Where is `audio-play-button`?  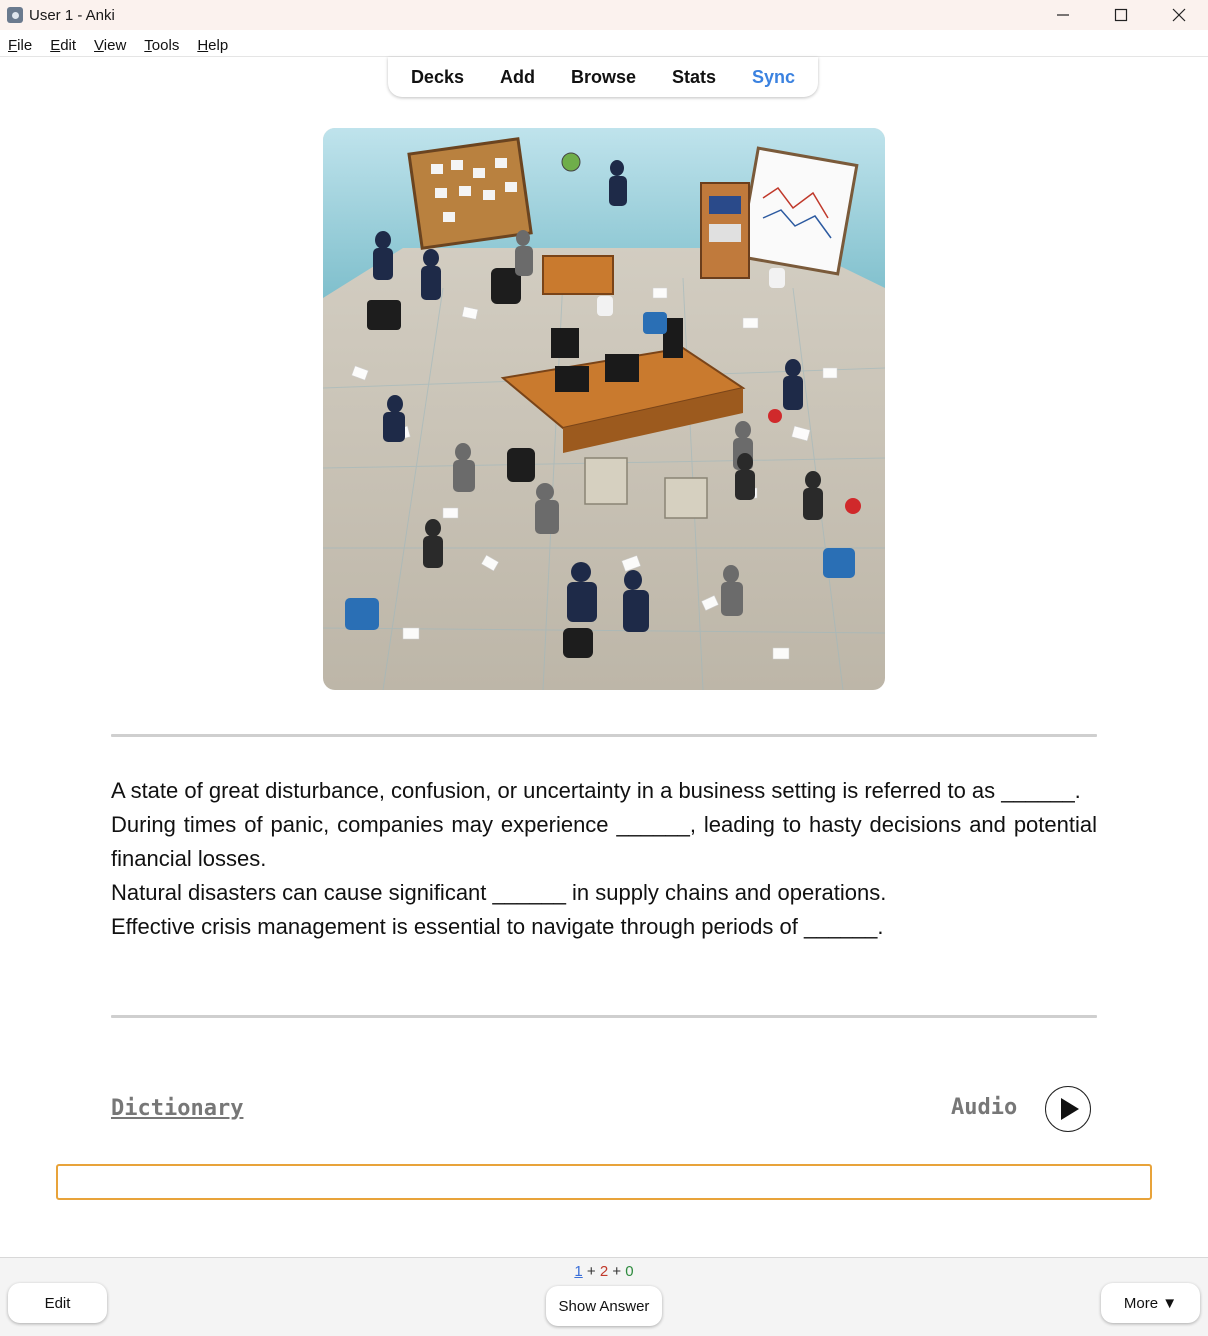
audio-play-button is located at coordinates (1068, 1109).